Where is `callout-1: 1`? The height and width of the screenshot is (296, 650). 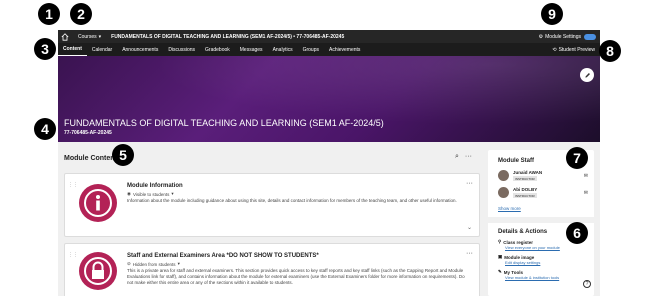 callout-1: 1 is located at coordinates (49, 14).